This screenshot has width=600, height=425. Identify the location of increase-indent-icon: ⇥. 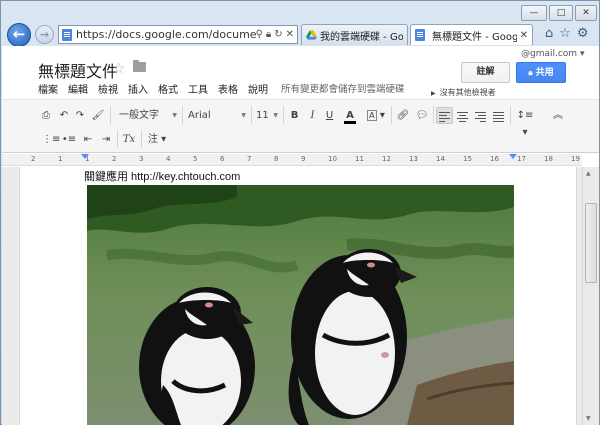
(106, 139).